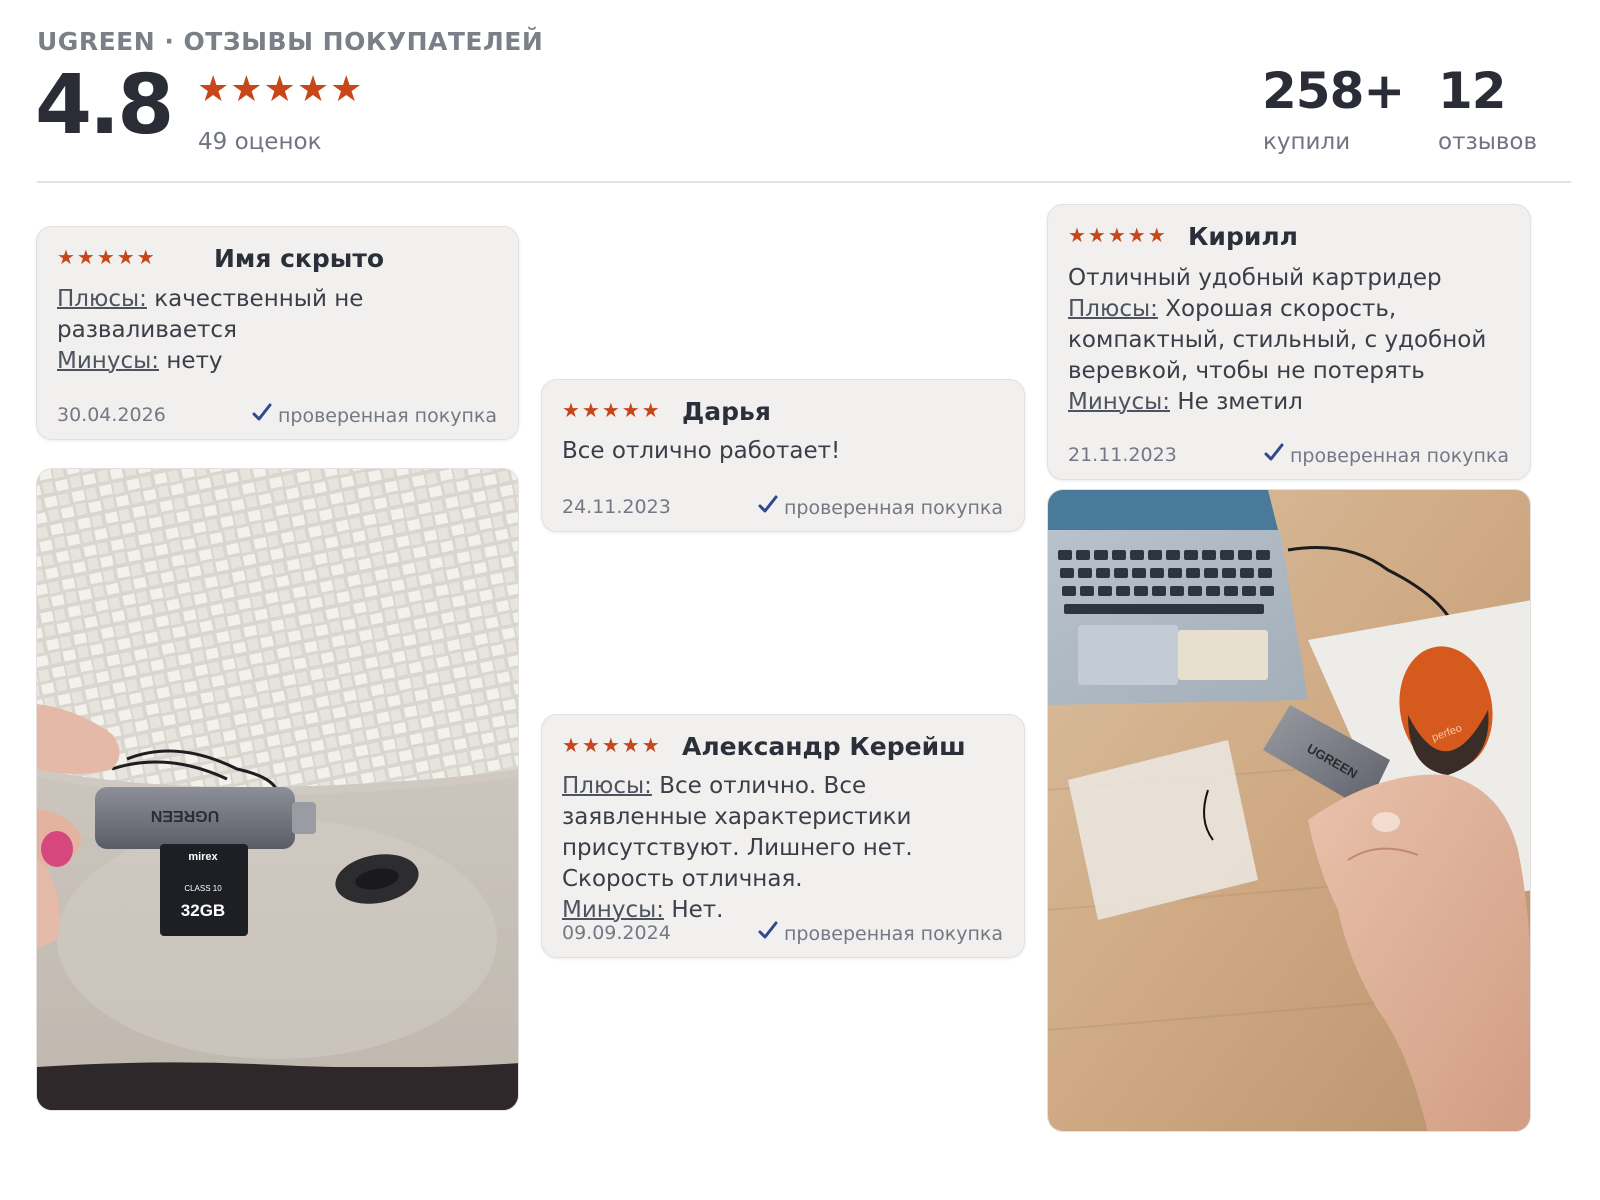  What do you see at coordinates (701, 451) in the screenshot?
I see `review-text: Все отлично работает!` at bounding box center [701, 451].